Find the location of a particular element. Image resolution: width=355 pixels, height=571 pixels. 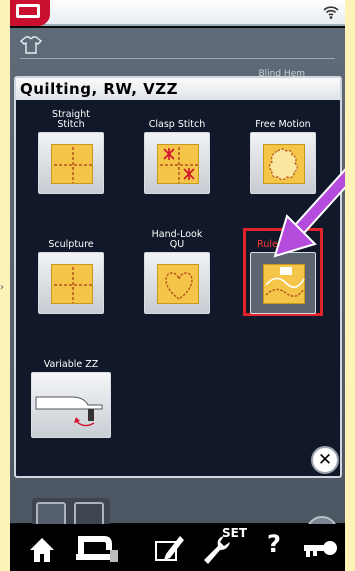

sewing-machine-icon is located at coordinates (97, 548).